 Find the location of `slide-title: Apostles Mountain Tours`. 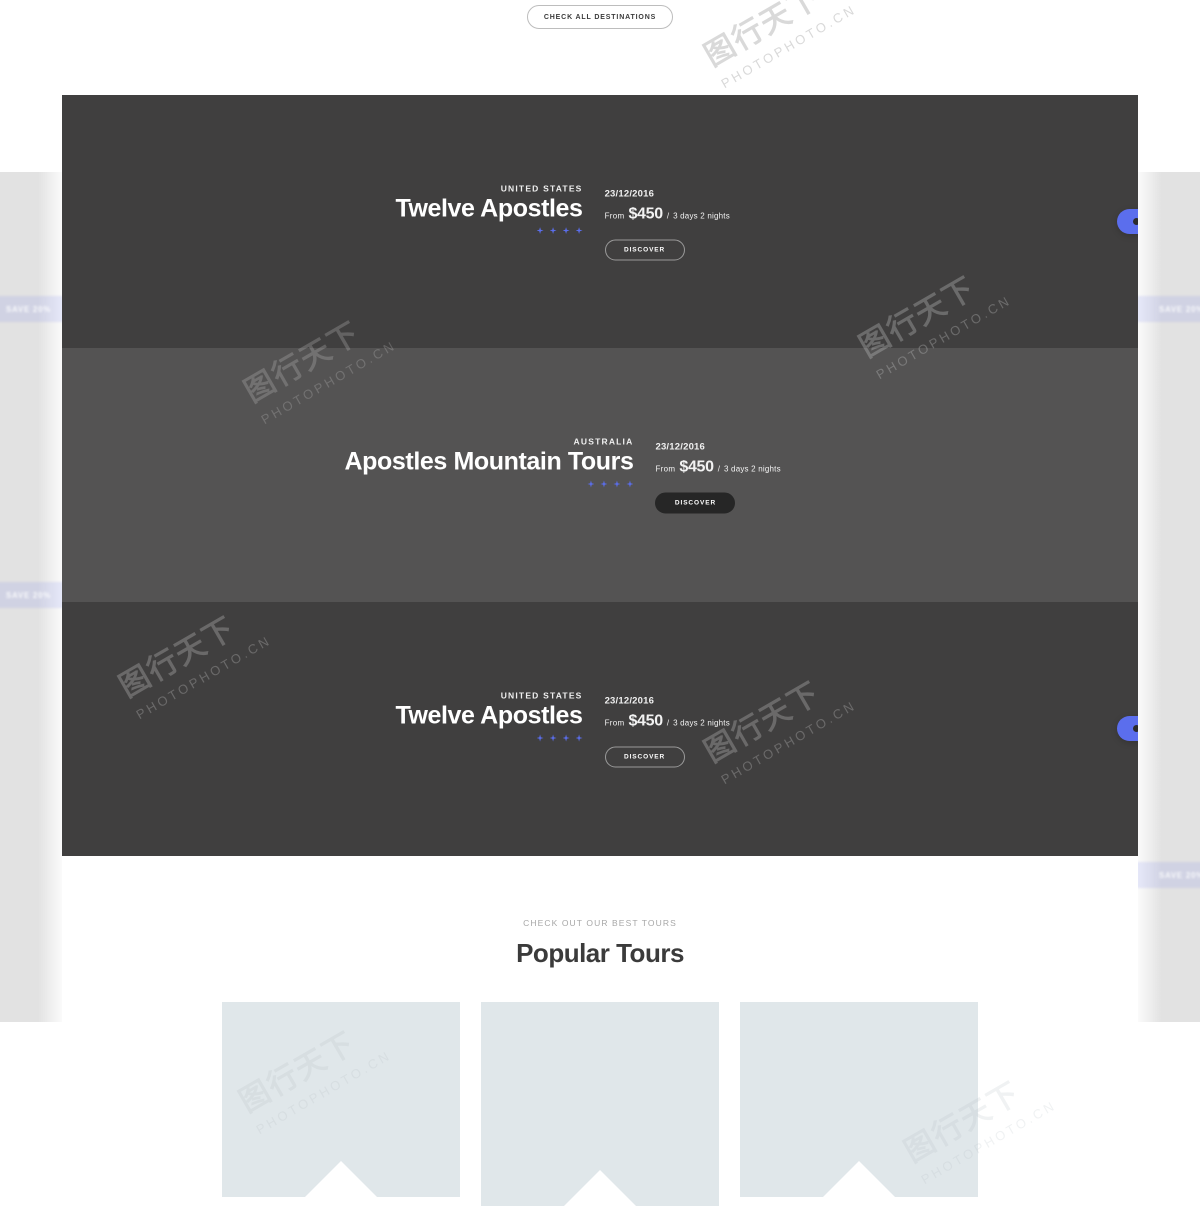

slide-title: Apostles Mountain Tours is located at coordinates (489, 461).